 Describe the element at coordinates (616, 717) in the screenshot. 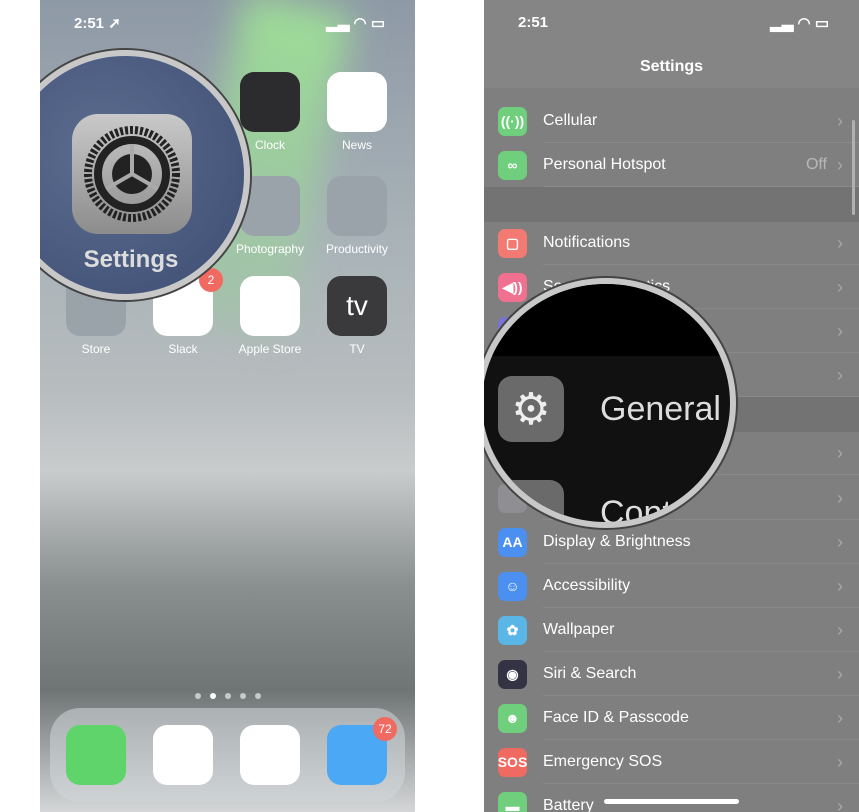

I see `row-label: Face ID & Passcode` at that location.